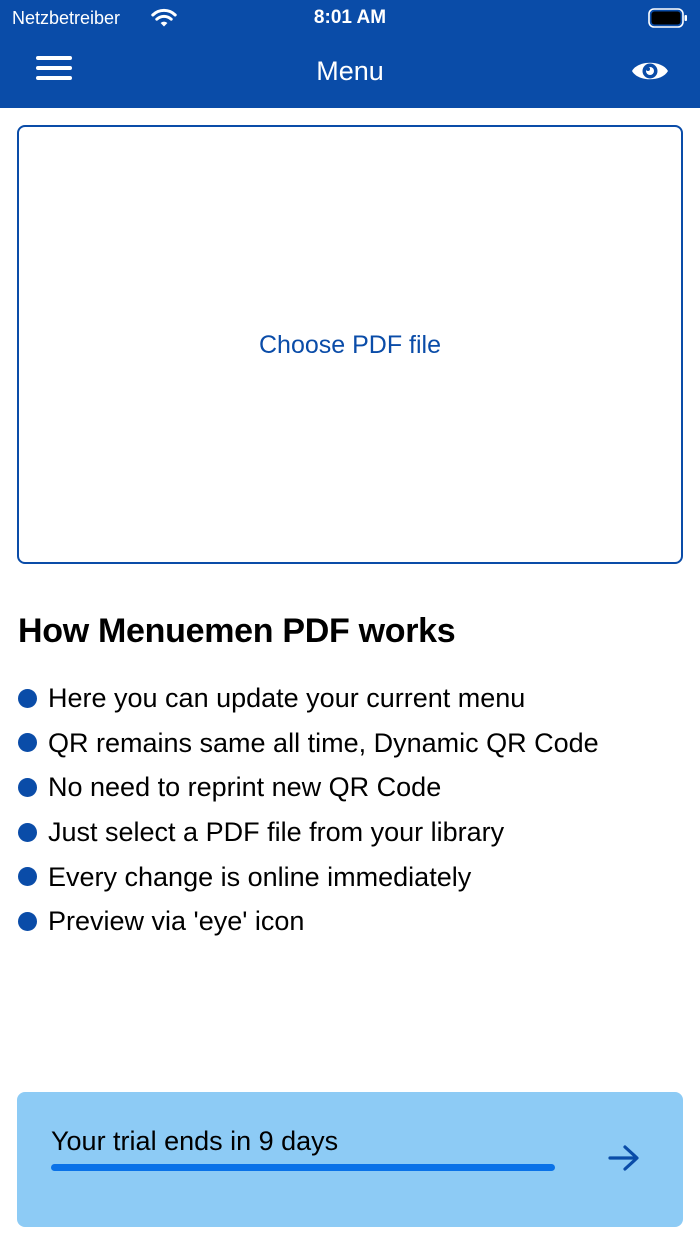 The image size is (700, 1244). What do you see at coordinates (276, 832) in the screenshot?
I see `list-item-text: Just select a PDF file from your library` at bounding box center [276, 832].